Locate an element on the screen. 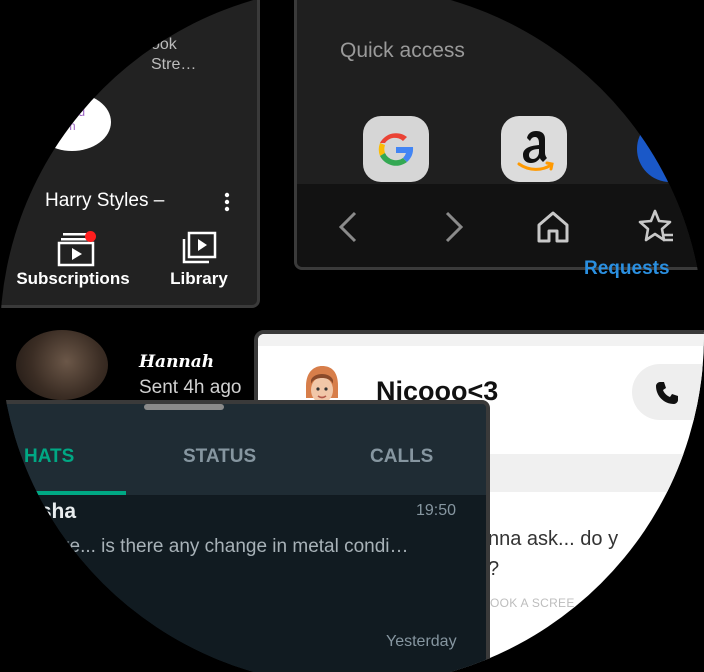 The image size is (704, 672). amazon-shortcut is located at coordinates (534, 149).